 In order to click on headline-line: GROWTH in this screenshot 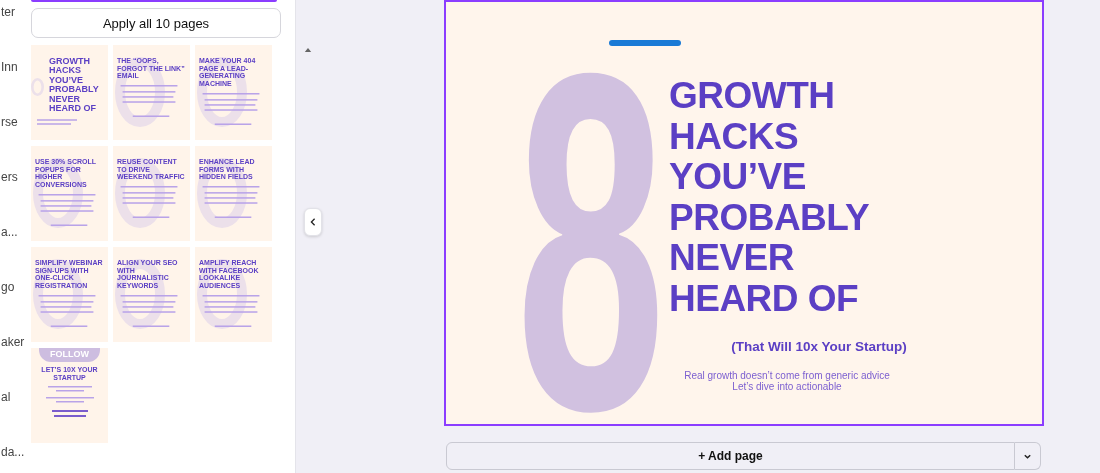, I will do `click(752, 96)`.